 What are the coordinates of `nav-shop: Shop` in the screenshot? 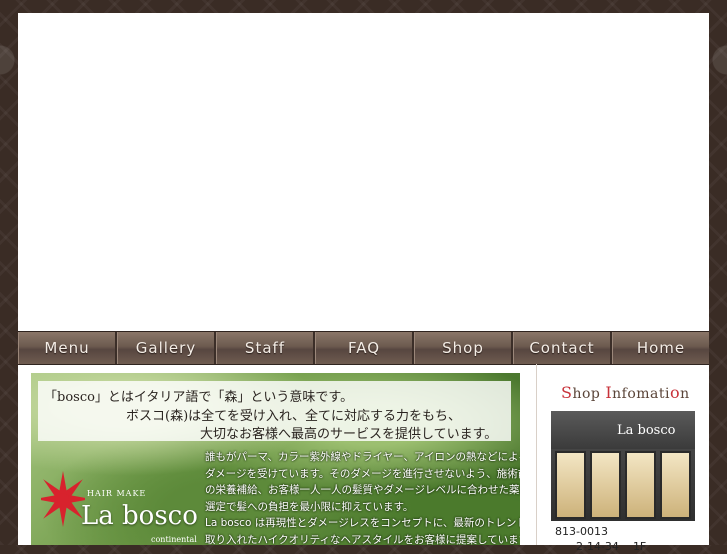 It's located at (463, 348).